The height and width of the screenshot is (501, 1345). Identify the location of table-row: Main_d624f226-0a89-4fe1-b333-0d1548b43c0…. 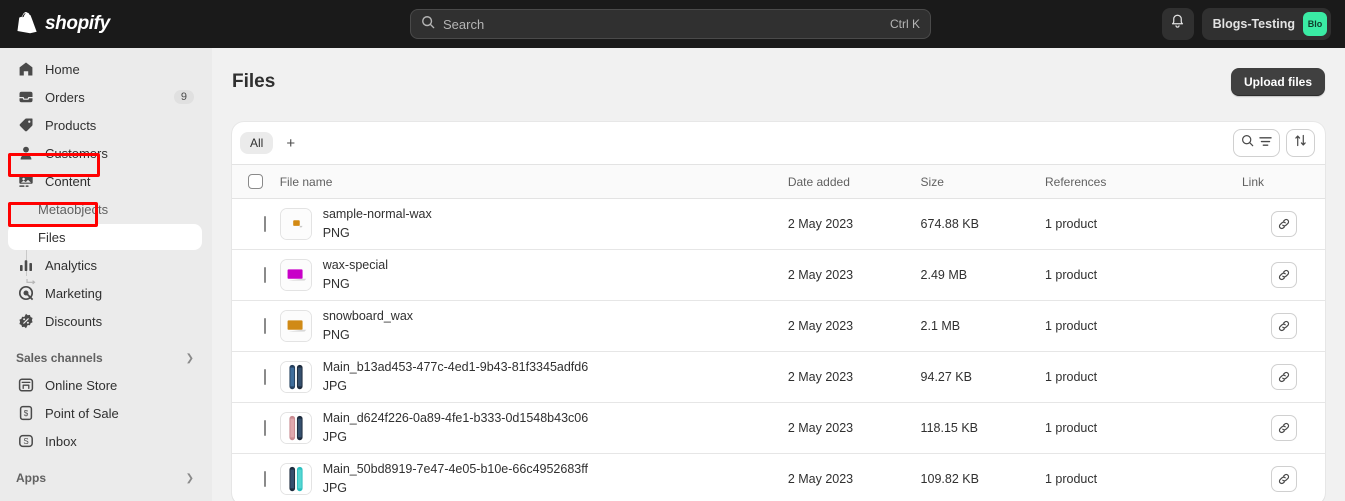
(778, 428).